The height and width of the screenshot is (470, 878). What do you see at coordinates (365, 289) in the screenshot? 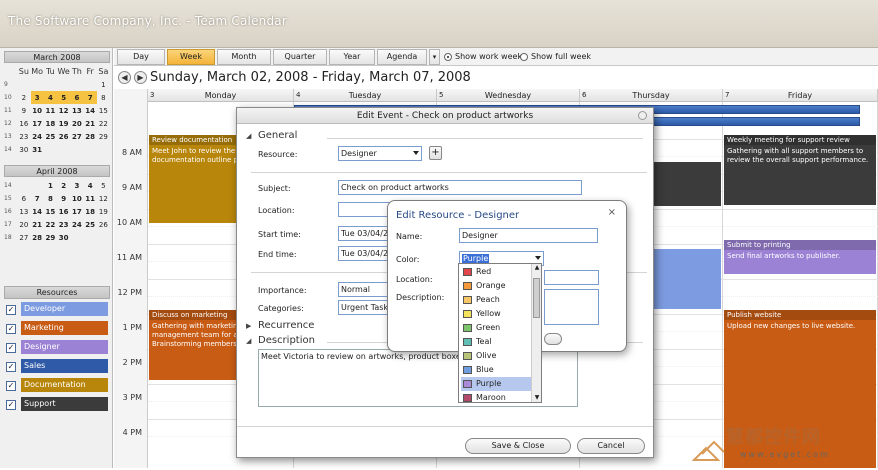
I see `importance-dropdown: Normal` at bounding box center [365, 289].